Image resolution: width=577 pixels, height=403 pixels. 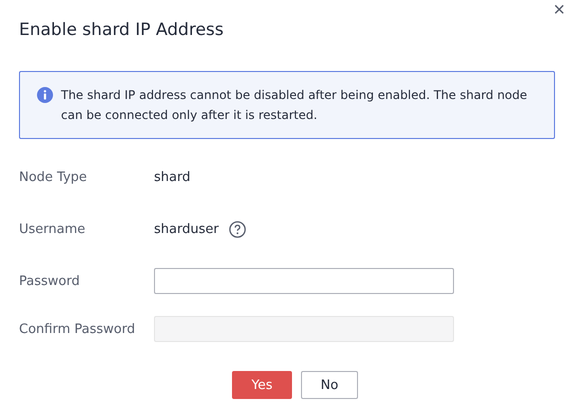 What do you see at coordinates (186, 229) in the screenshot?
I see `field-value: sharduser` at bounding box center [186, 229].